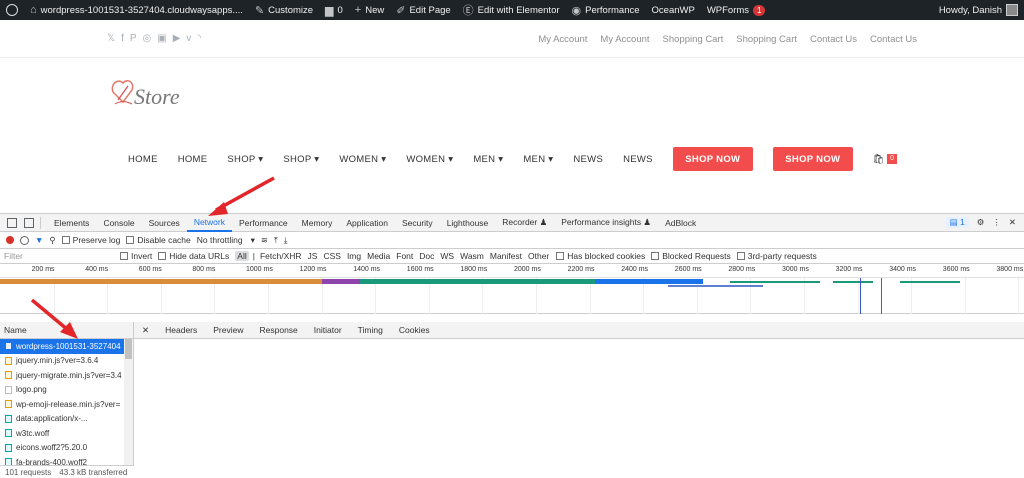 This screenshot has width=1024, height=478. What do you see at coordinates (414, 330) in the screenshot?
I see `detail-tab: Cookies` at bounding box center [414, 330].